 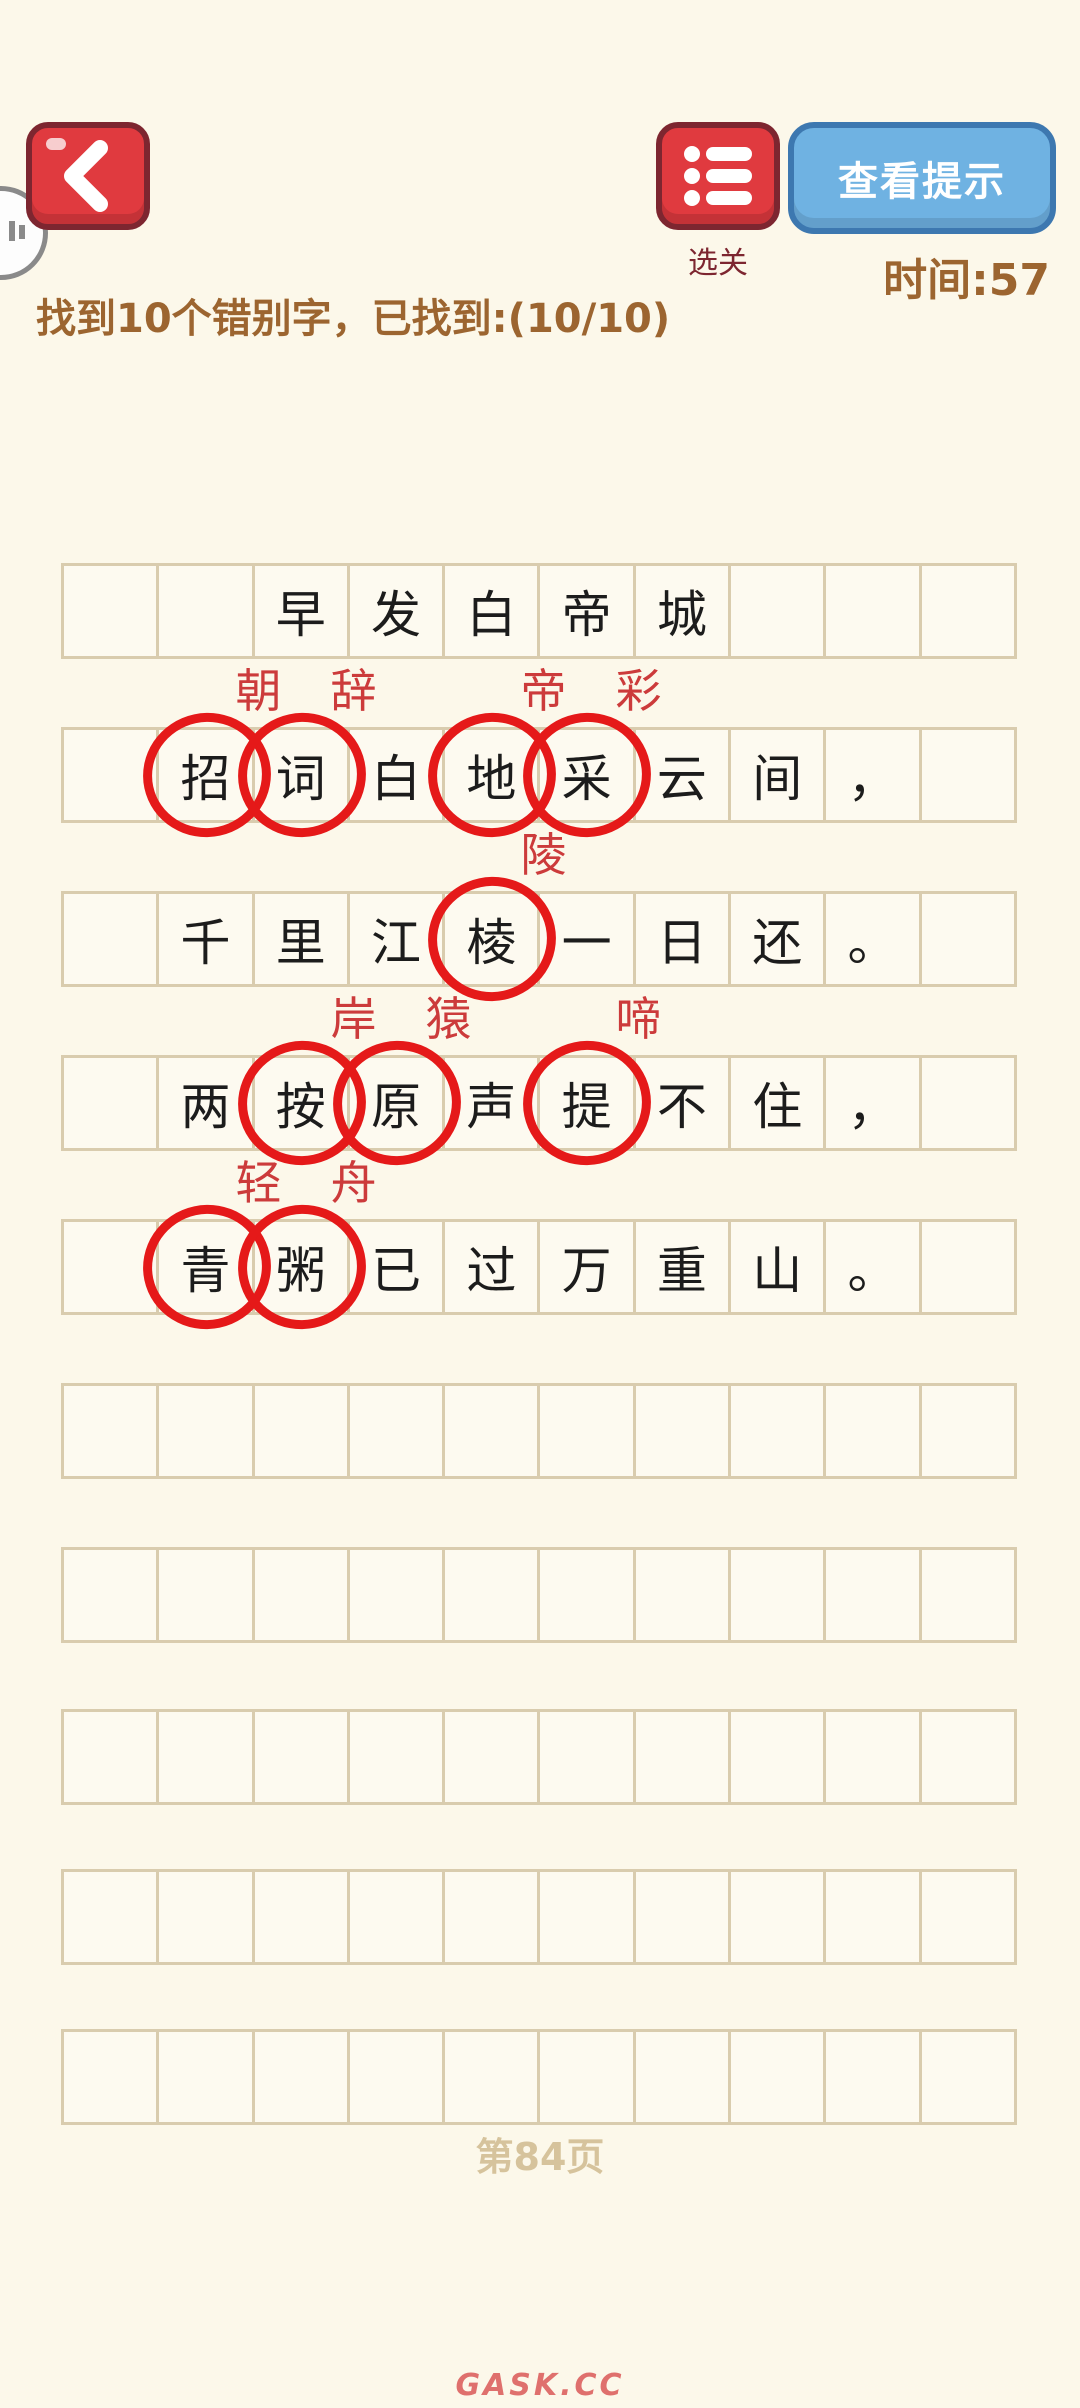 What do you see at coordinates (775, 775) in the screenshot?
I see `grid-cell: 间` at bounding box center [775, 775].